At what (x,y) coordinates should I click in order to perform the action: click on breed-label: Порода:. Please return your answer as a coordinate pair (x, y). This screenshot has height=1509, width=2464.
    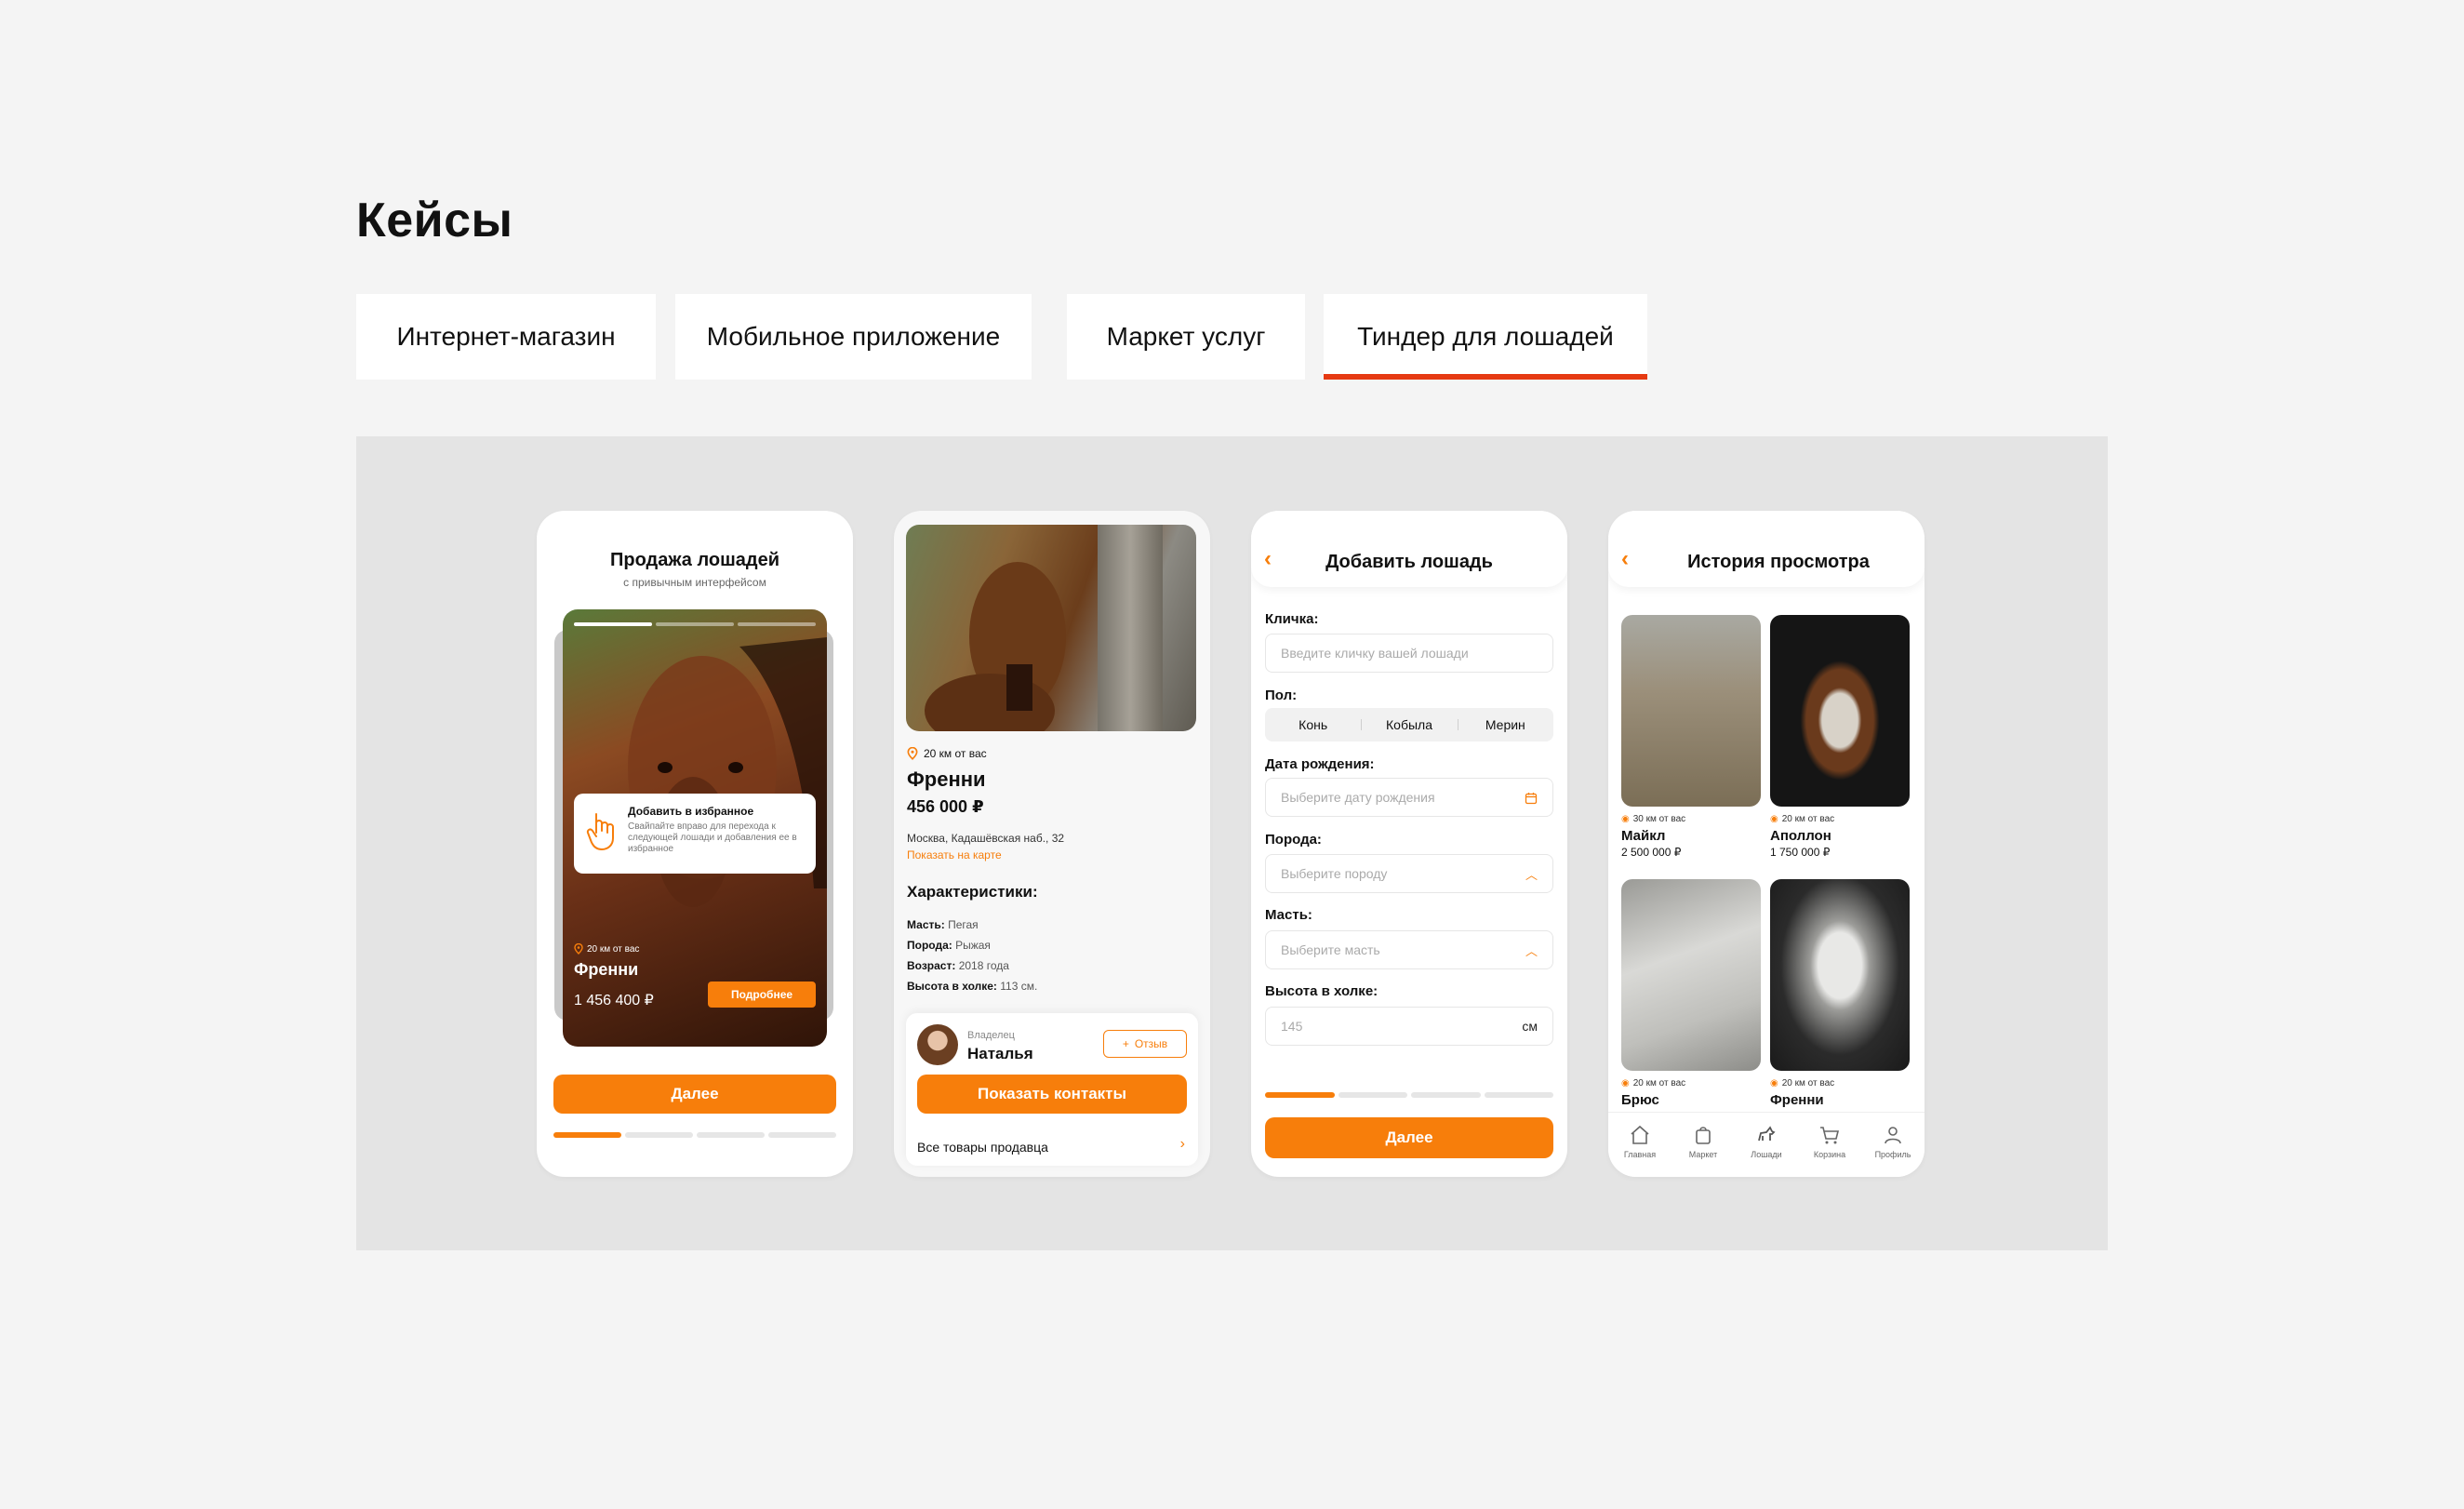
    Looking at the image, I should click on (1293, 840).